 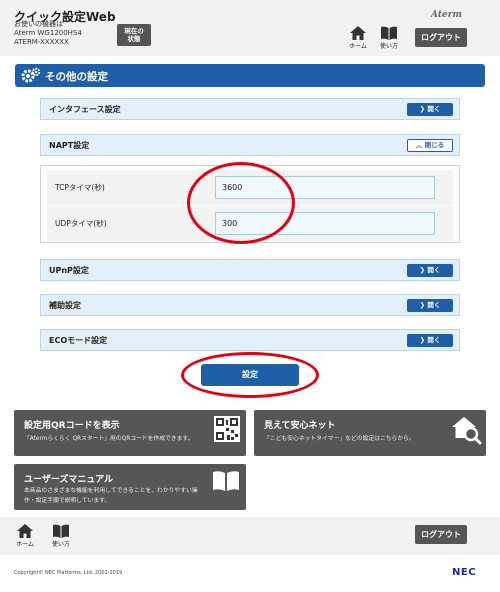 I want to click on accordion-eco: ECOモード設定 ❯ 開く, so click(x=250, y=340).